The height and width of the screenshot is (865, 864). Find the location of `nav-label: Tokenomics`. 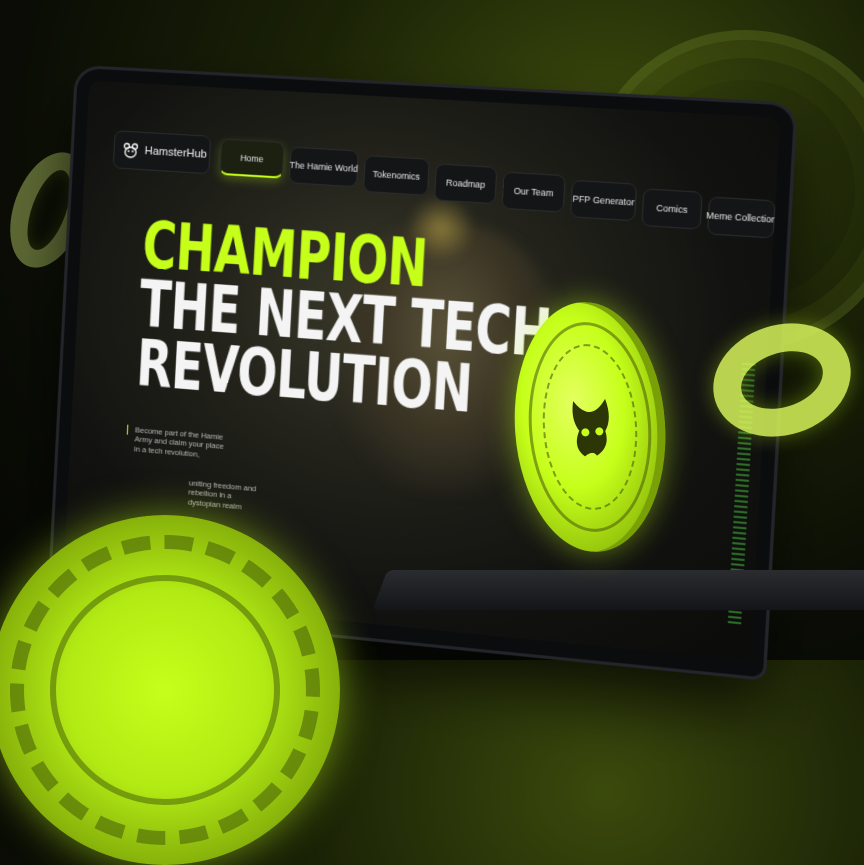

nav-label: Tokenomics is located at coordinates (397, 175).